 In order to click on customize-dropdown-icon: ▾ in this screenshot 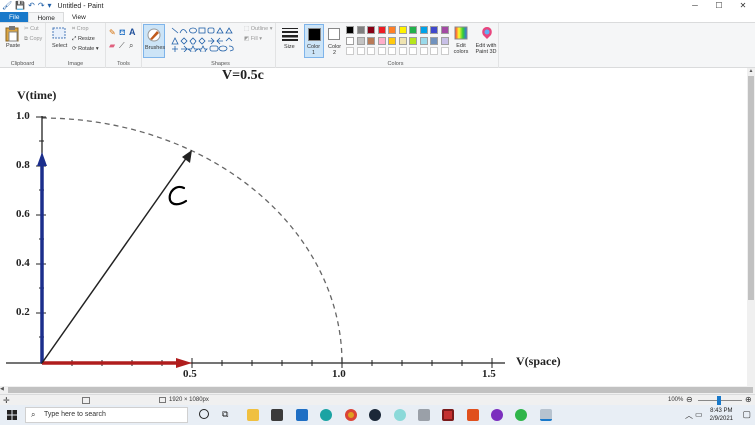, I will do `click(50, 6)`.